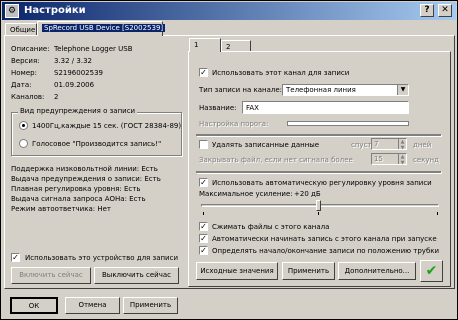 The image size is (458, 320). What do you see at coordinates (348, 123) in the screenshot?
I see `threshold-meter` at bounding box center [348, 123].